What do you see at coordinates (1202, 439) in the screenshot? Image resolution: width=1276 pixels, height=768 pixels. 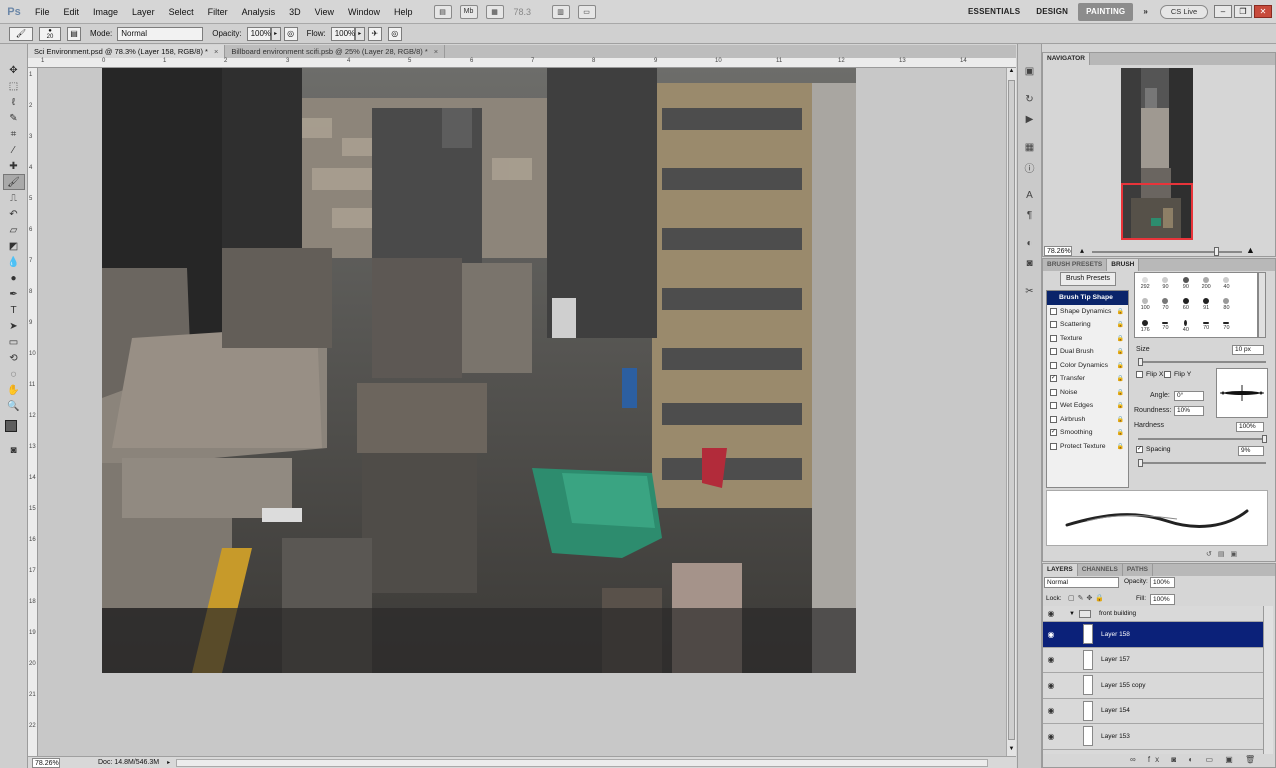 I see `hardness-slider` at bounding box center [1202, 439].